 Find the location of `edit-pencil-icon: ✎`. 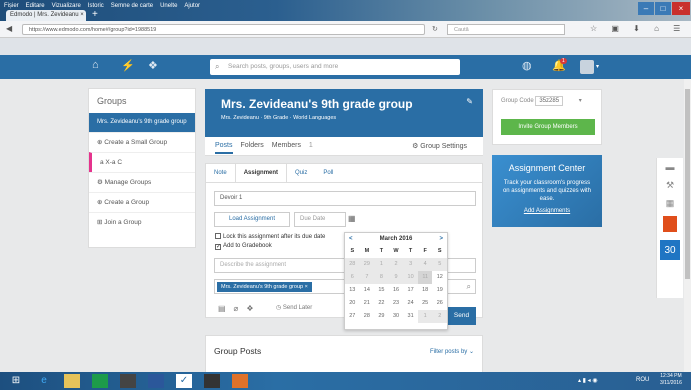

edit-pencil-icon: ✎ is located at coordinates (469, 101).